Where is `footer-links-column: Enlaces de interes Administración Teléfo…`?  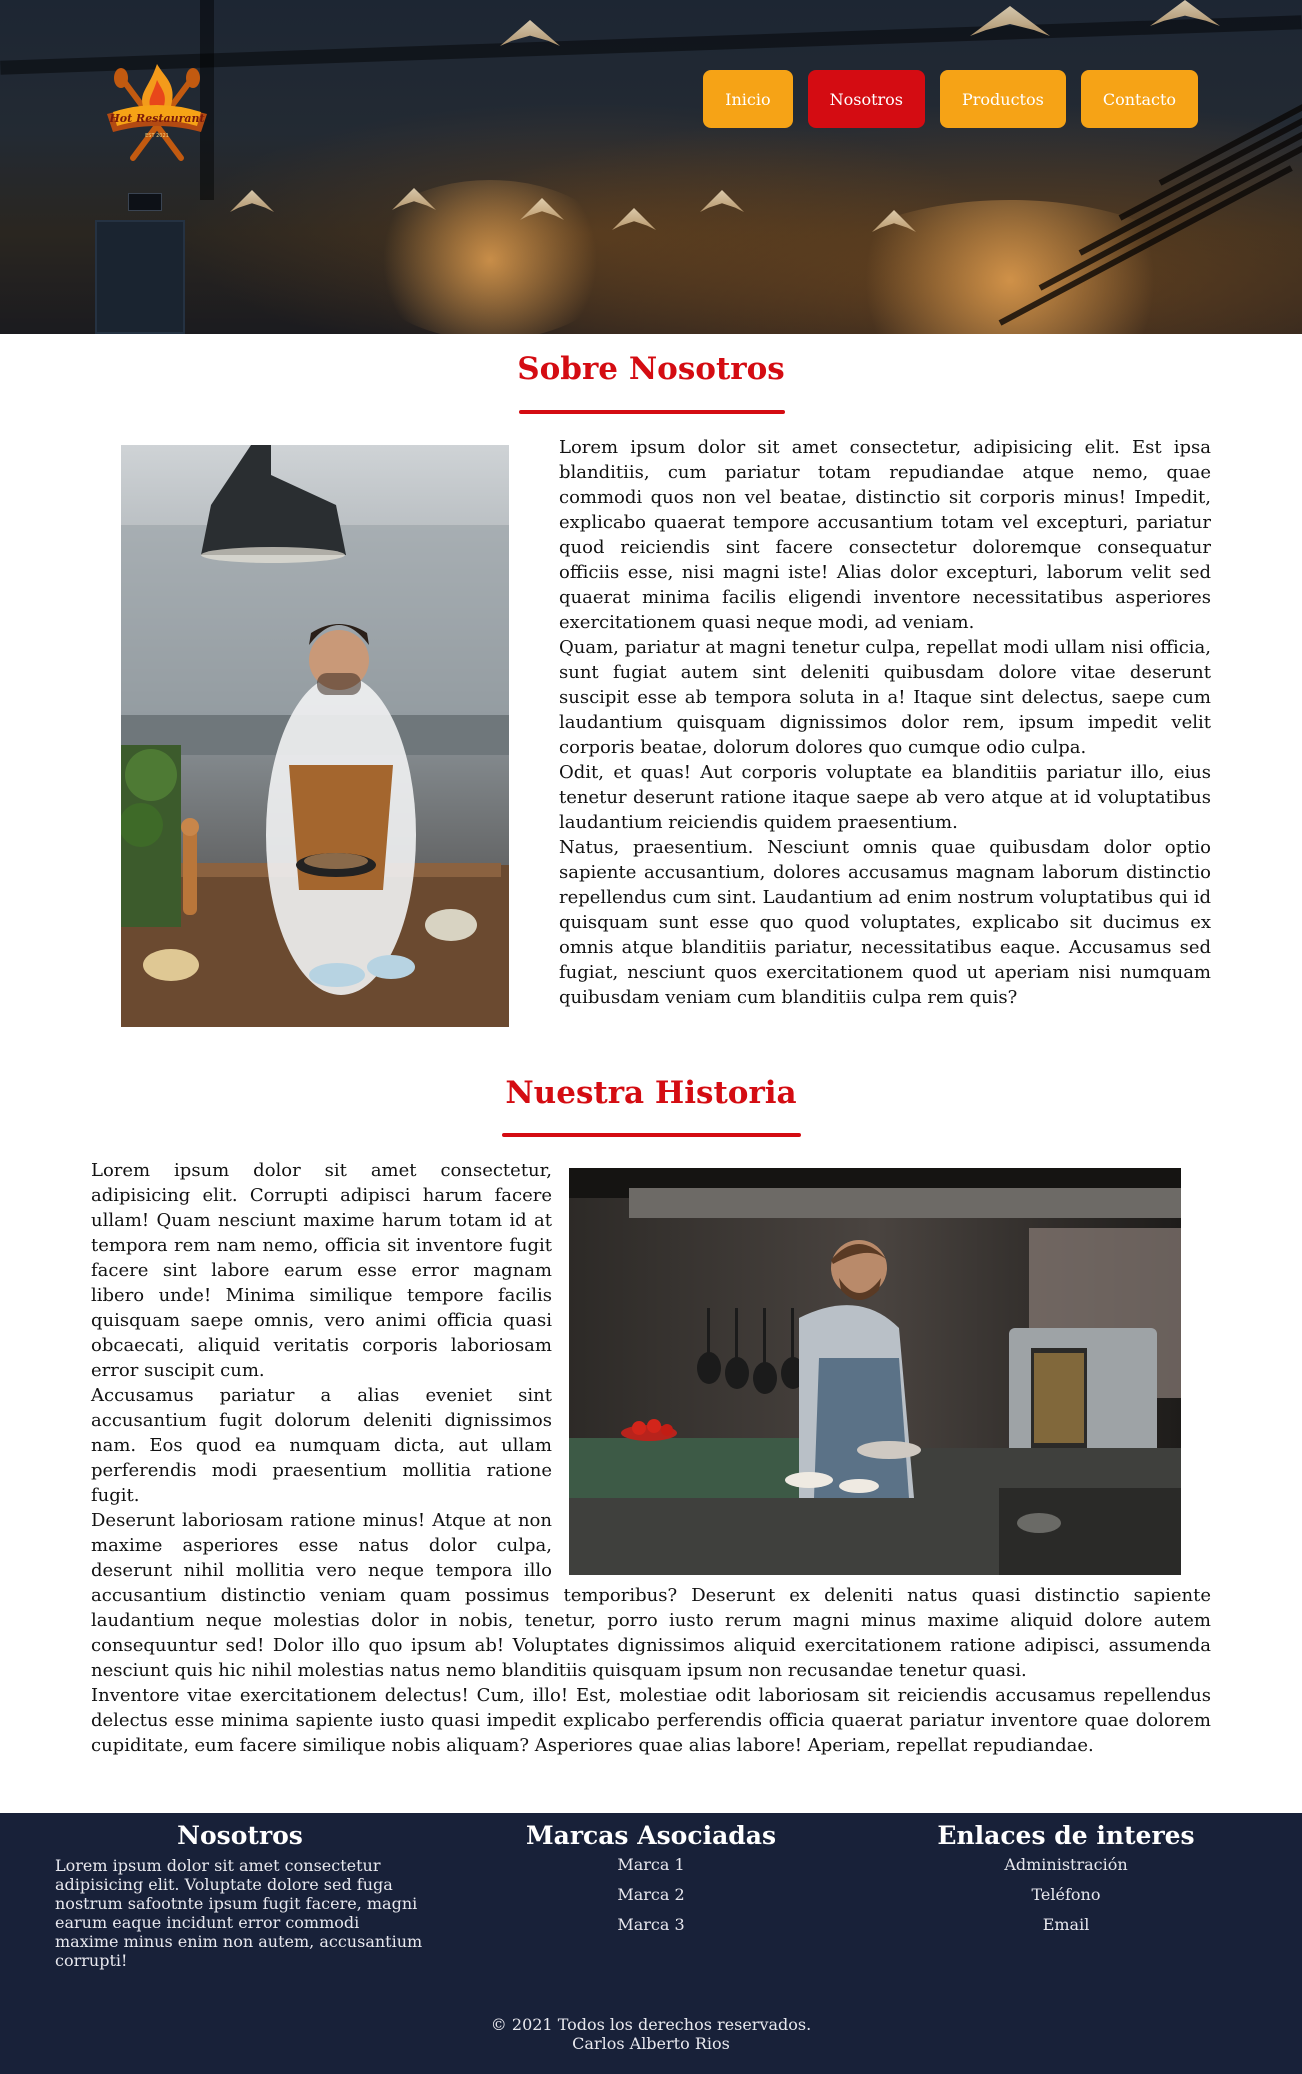
footer-links-column: Enlaces de interes Administración Teléfo… is located at coordinates (1066, 1880).